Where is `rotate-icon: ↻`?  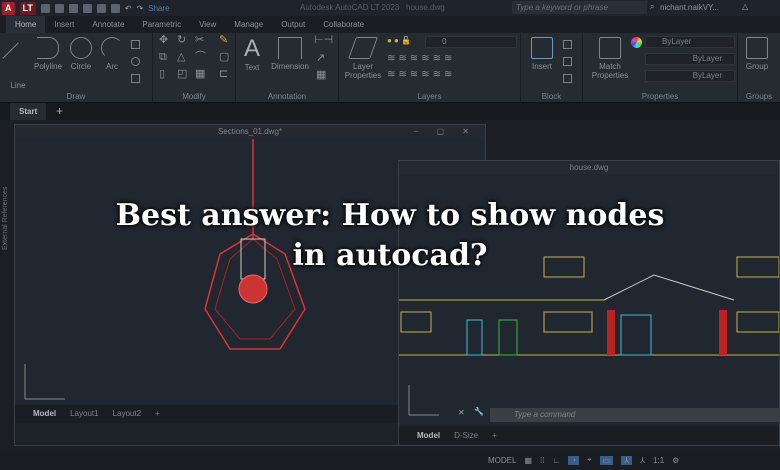
rotate-icon: ↻ is located at coordinates (181, 40).